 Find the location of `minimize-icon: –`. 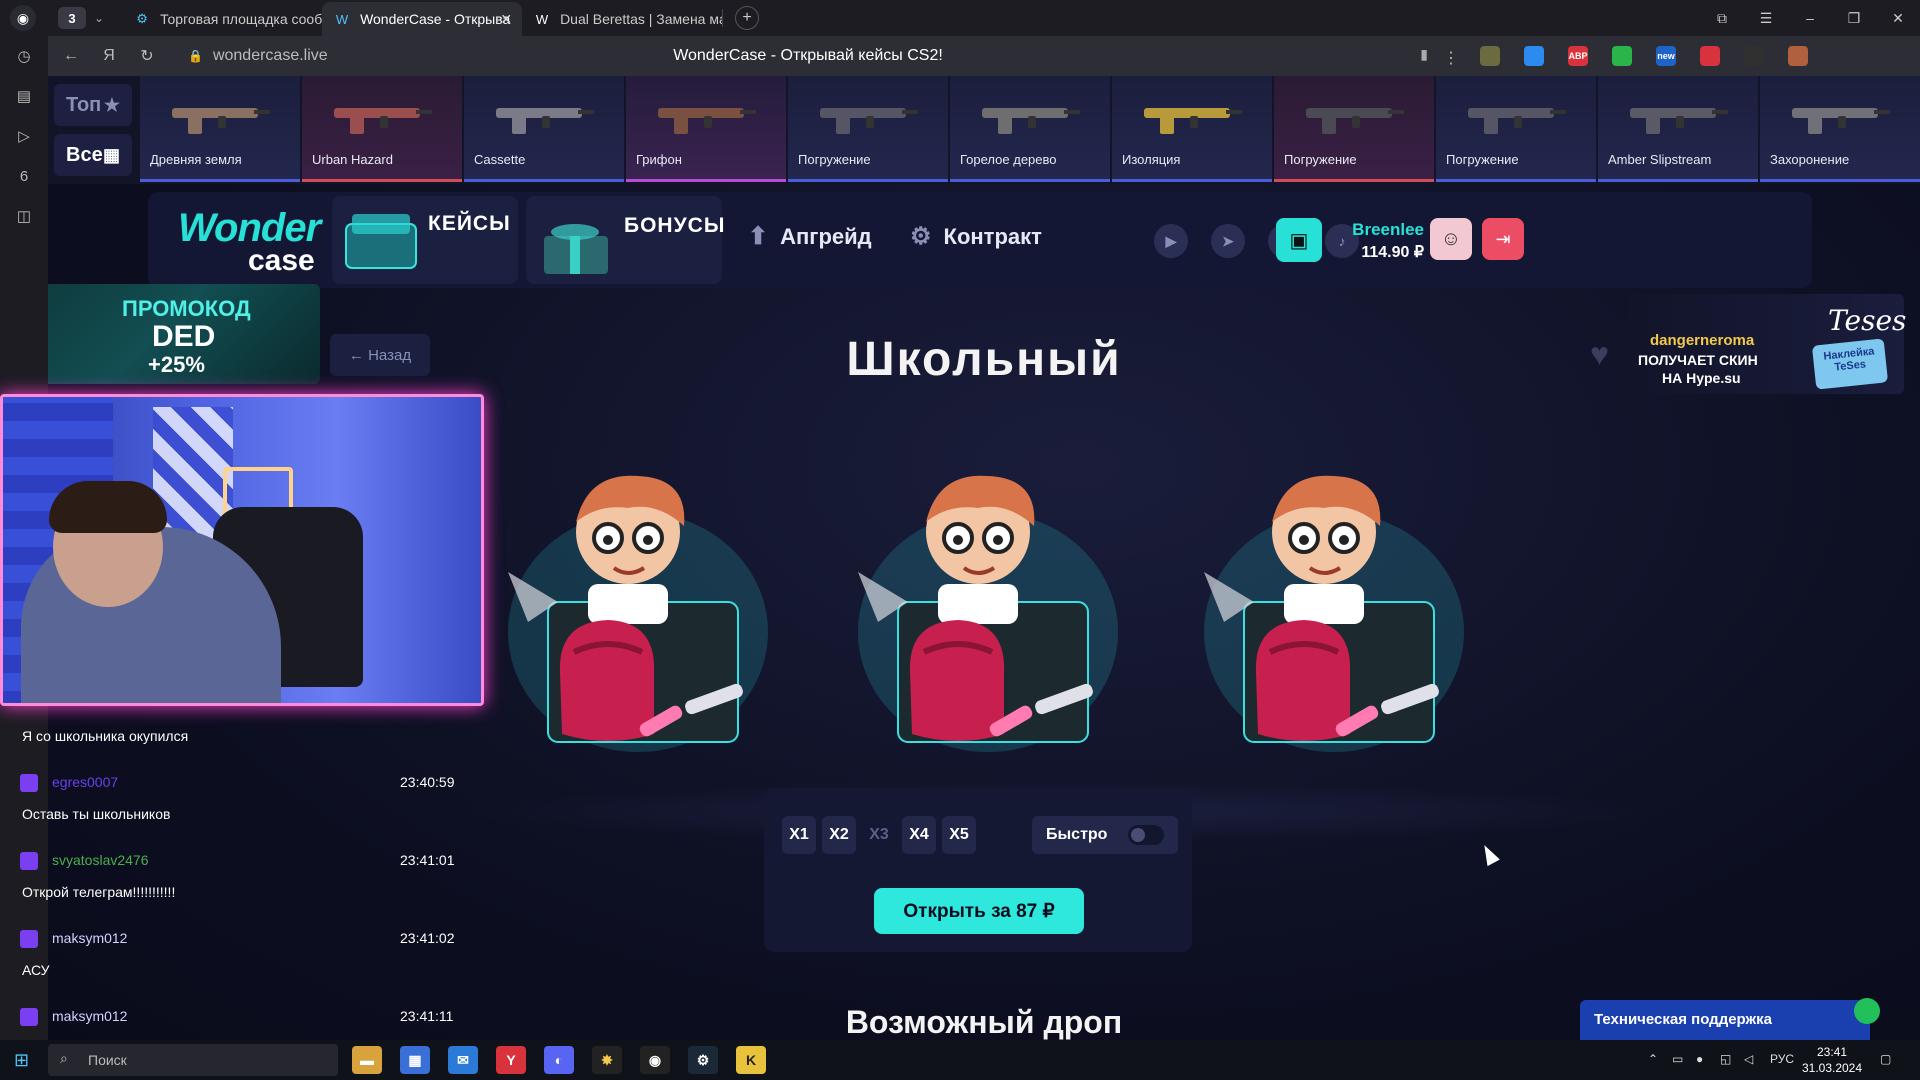

minimize-icon: – is located at coordinates (1810, 18).